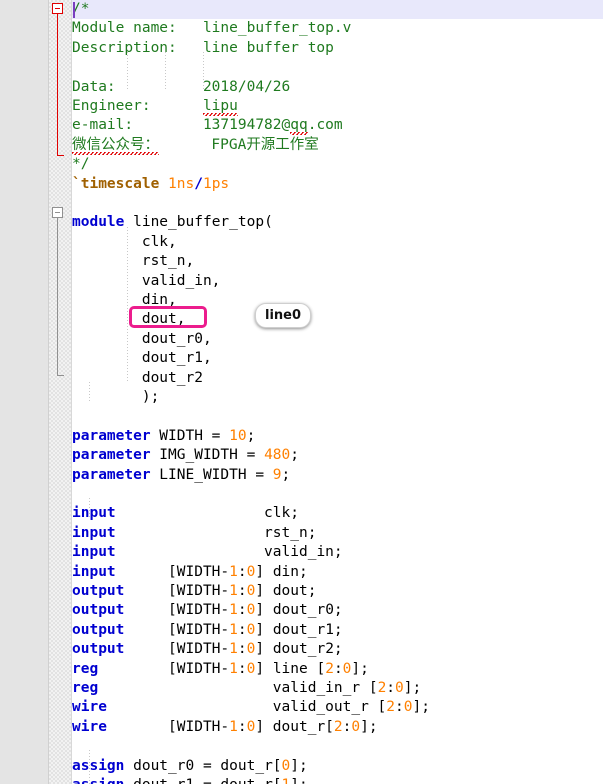  Describe the element at coordinates (337, 222) in the screenshot. I see `code-line-12: module line_buffer_top(` at that location.